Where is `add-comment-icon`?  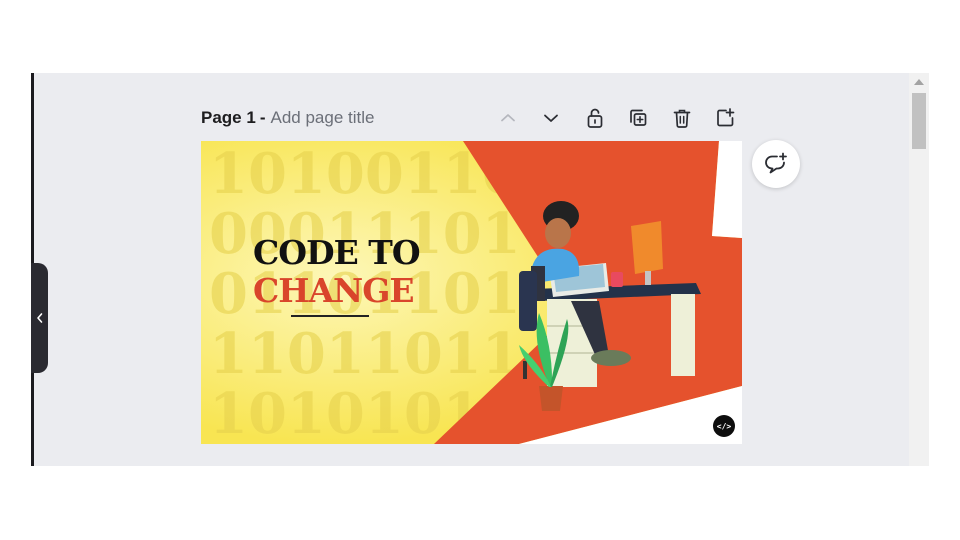 add-comment-icon is located at coordinates (776, 163).